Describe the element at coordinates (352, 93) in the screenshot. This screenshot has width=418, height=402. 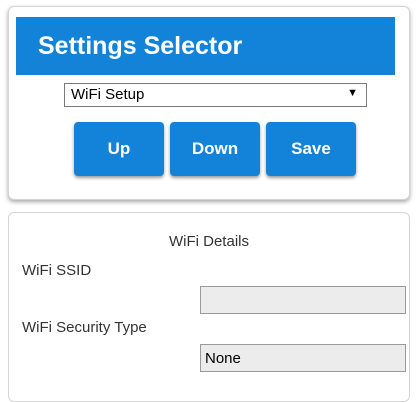
I see `triangle-down-icon: ▼` at that location.